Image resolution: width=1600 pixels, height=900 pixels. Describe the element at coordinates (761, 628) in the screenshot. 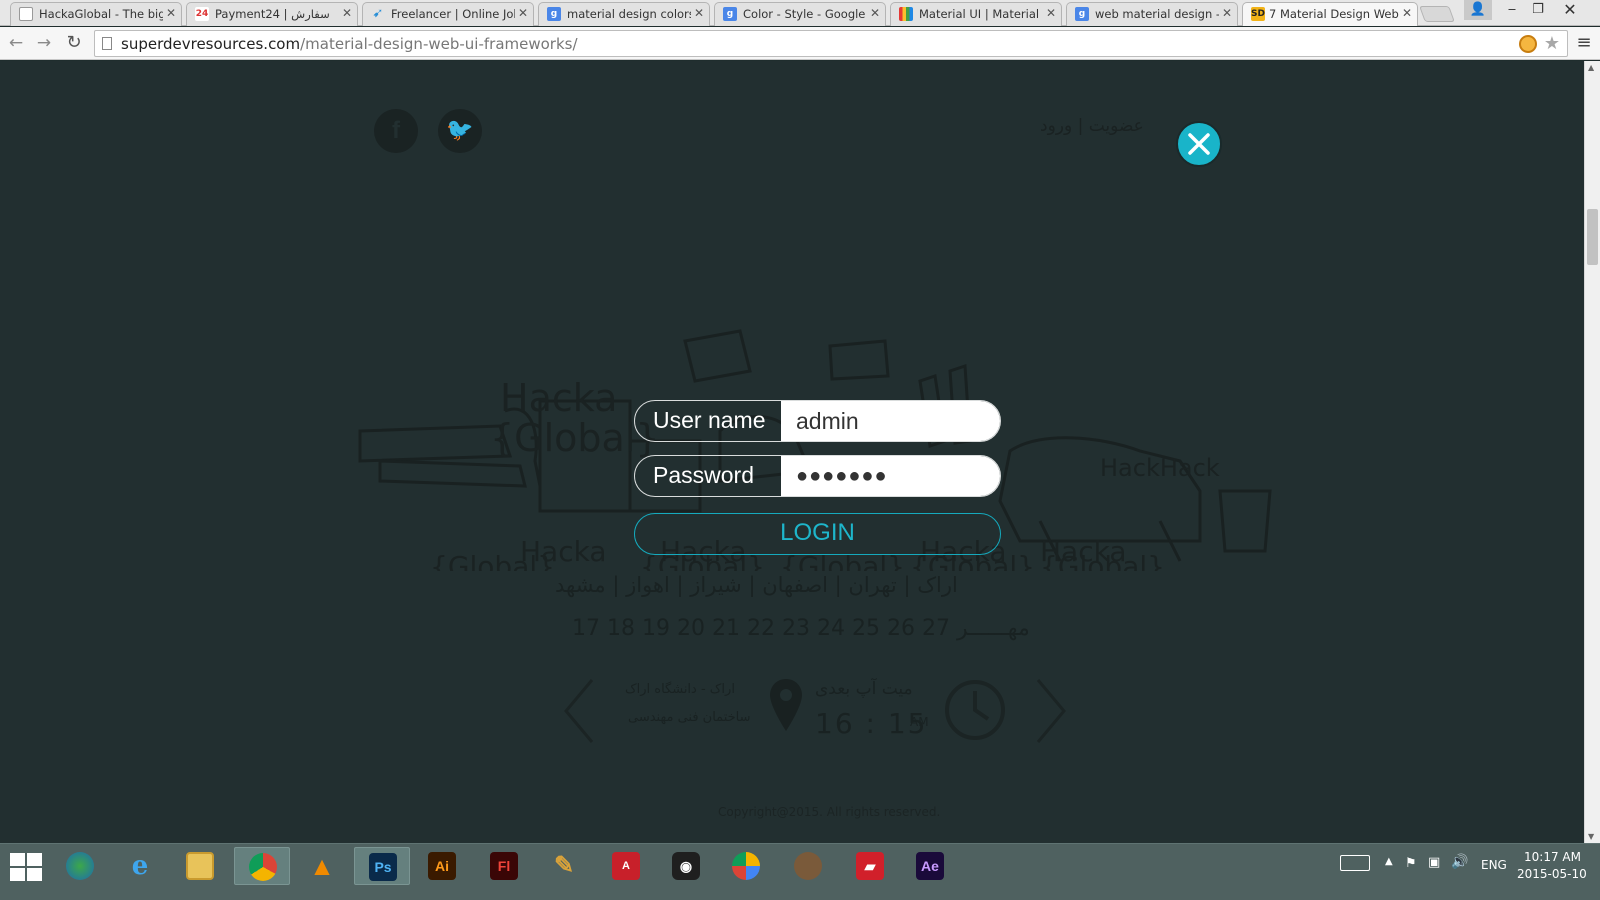

I see `day-item: 22` at that location.